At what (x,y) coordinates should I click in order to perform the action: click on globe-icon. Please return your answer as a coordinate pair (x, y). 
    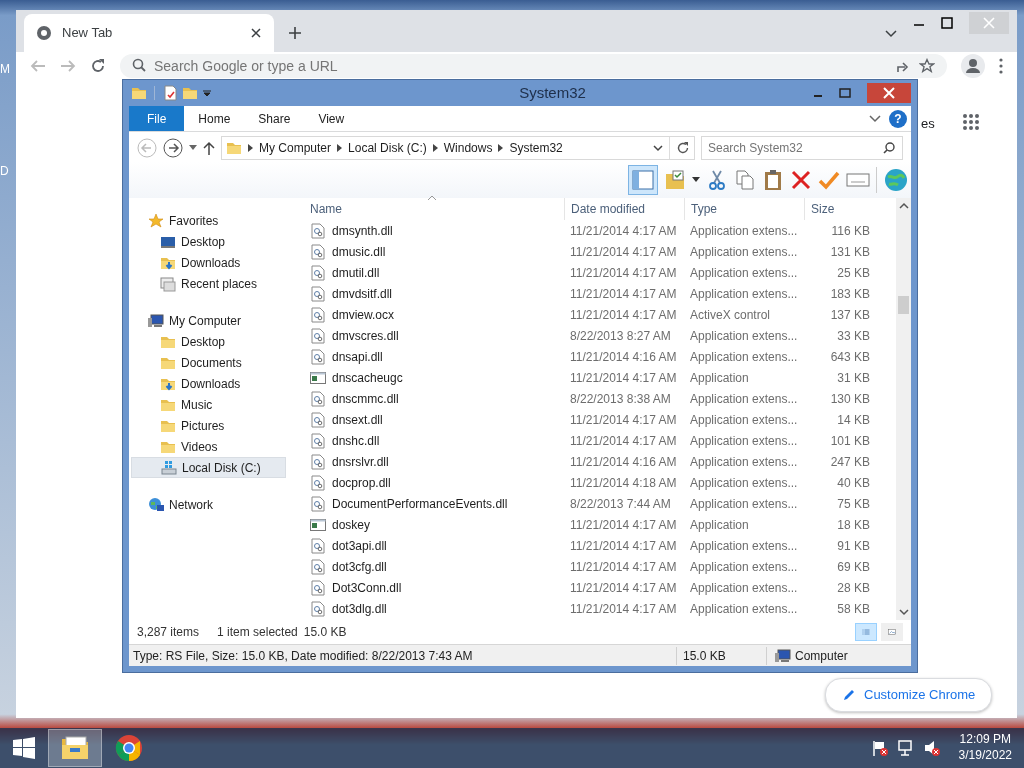
    Looking at the image, I should click on (896, 180).